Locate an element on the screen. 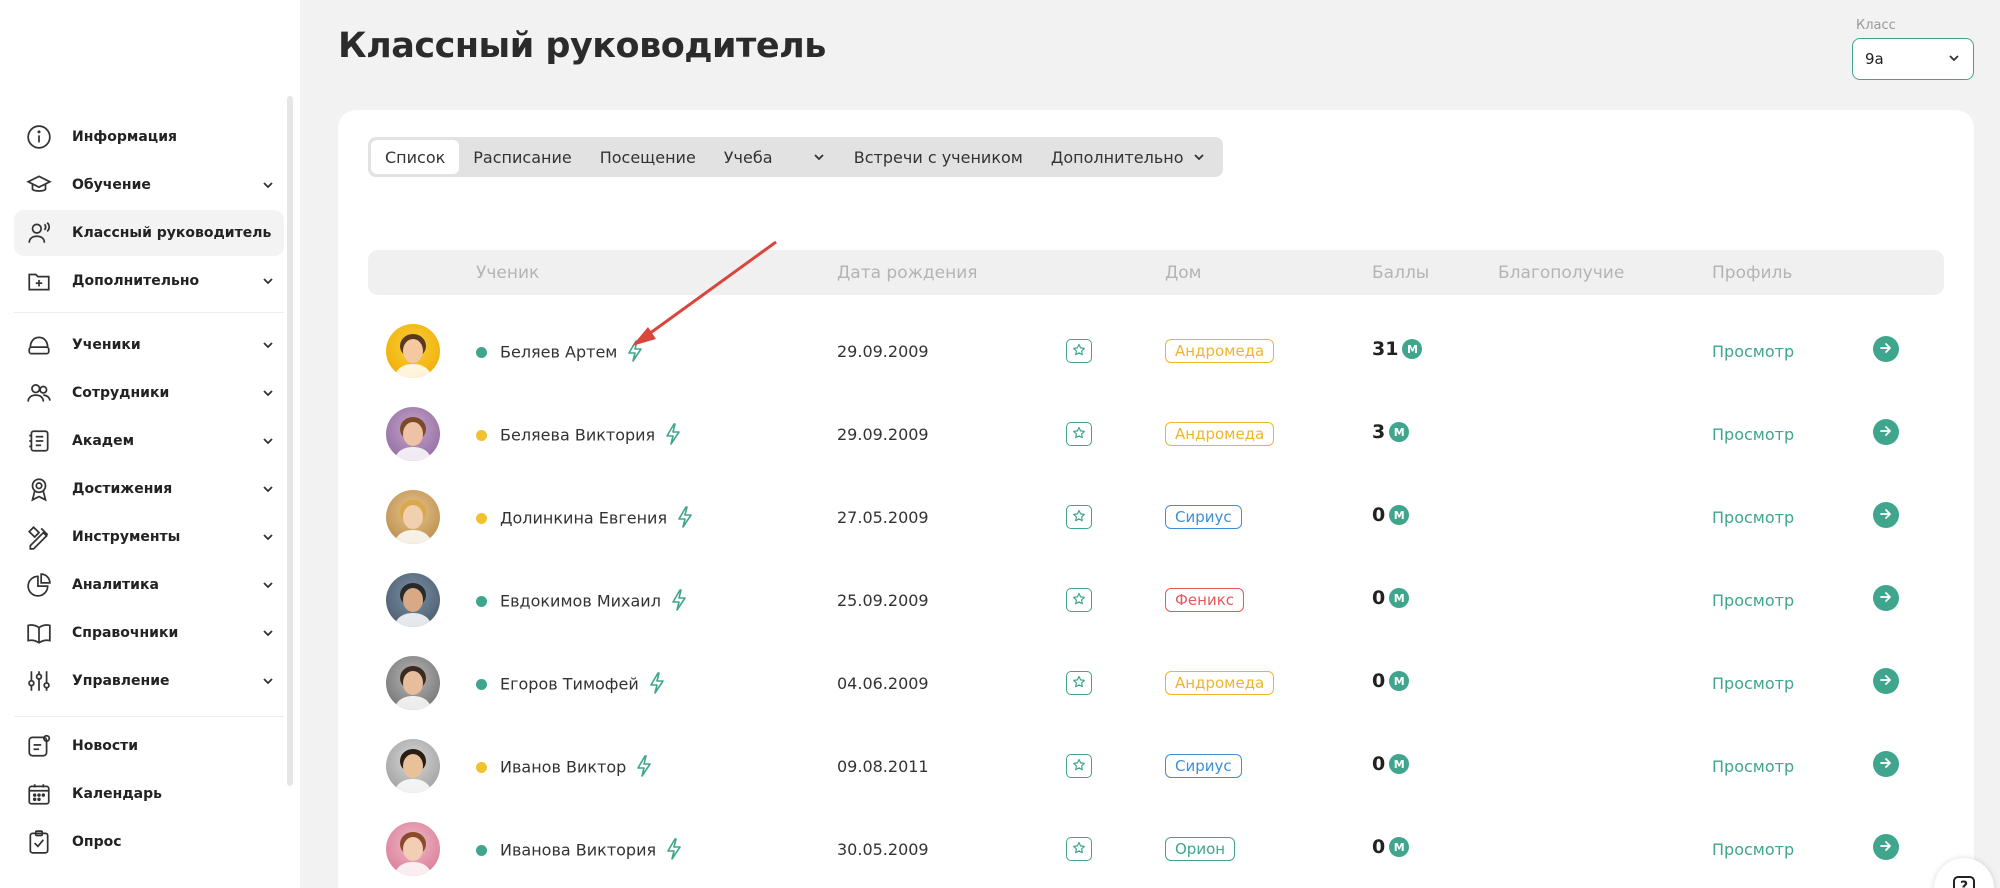  header-dob: Дата рождения is located at coordinates (907, 273).